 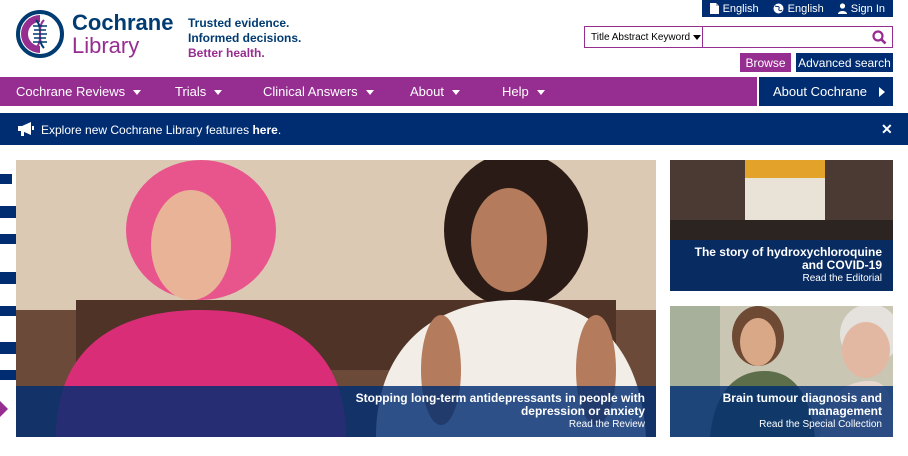 I want to click on nav-item-about: About, so click(x=435, y=91).